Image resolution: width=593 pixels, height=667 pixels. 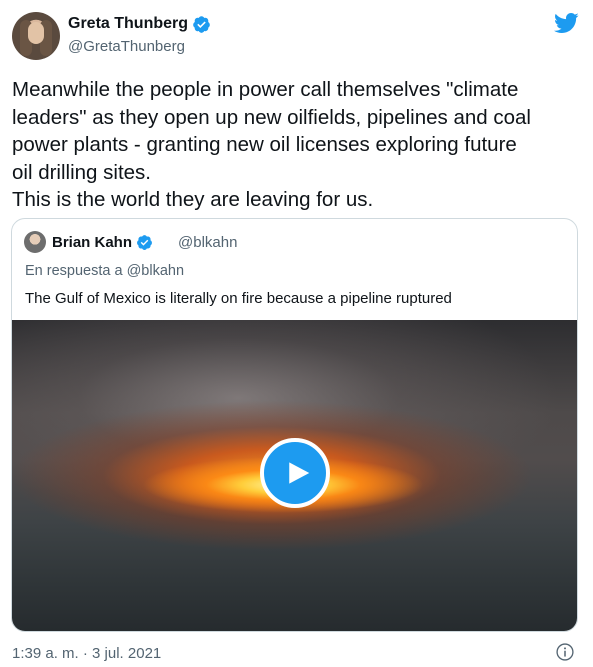 What do you see at coordinates (298, 473) in the screenshot?
I see `play-icon` at bounding box center [298, 473].